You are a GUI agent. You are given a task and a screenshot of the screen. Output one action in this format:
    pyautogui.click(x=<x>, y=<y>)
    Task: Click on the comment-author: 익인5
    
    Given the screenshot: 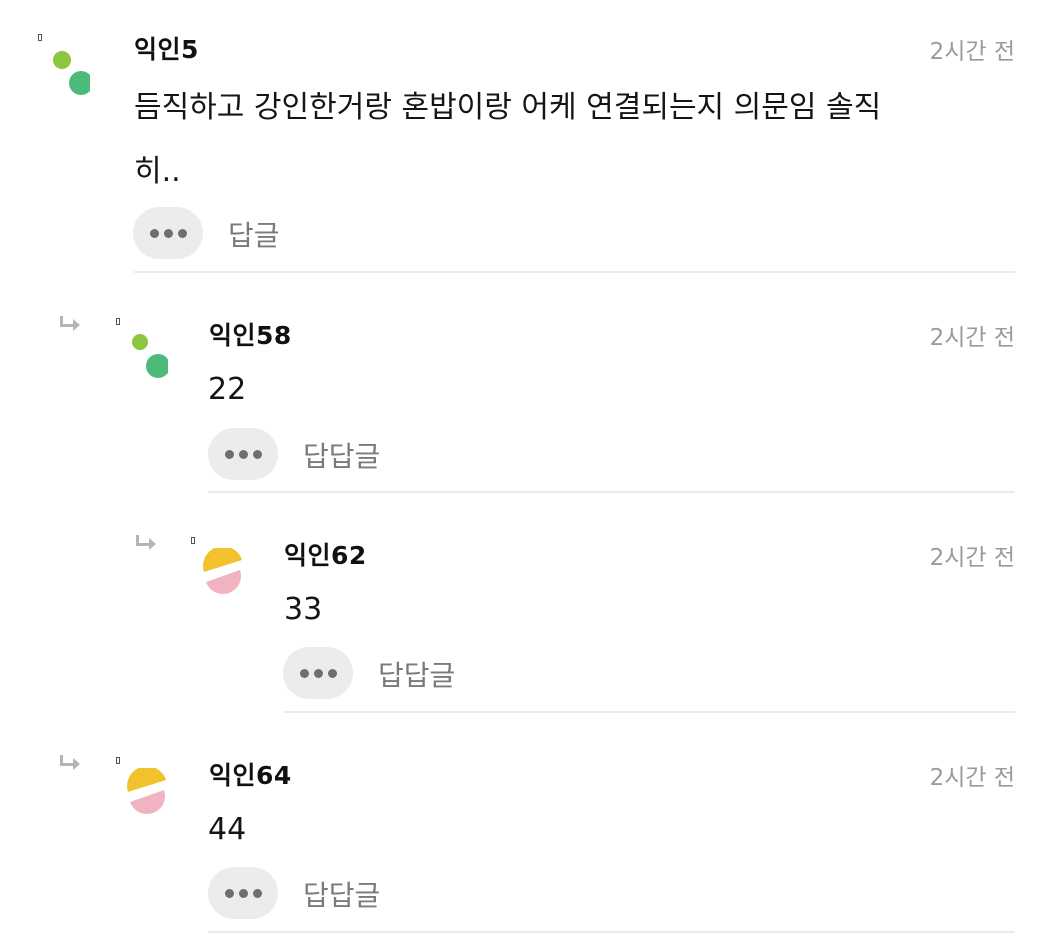 What is the action you would take?
    pyautogui.click(x=166, y=48)
    